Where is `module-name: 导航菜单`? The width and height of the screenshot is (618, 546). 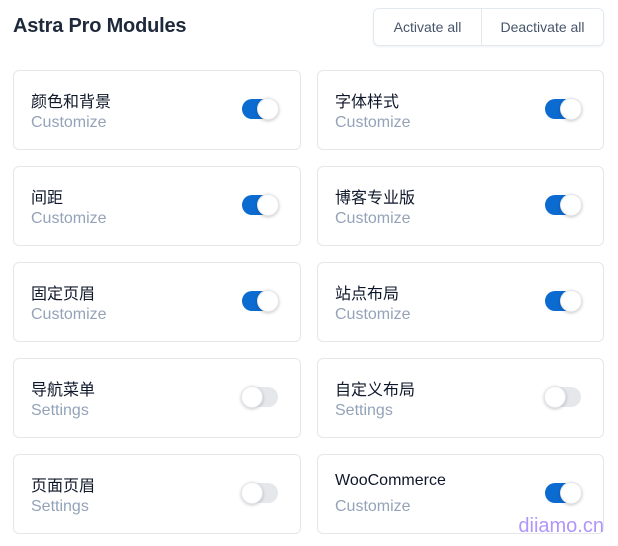 module-name: 导航菜单 is located at coordinates (63, 390).